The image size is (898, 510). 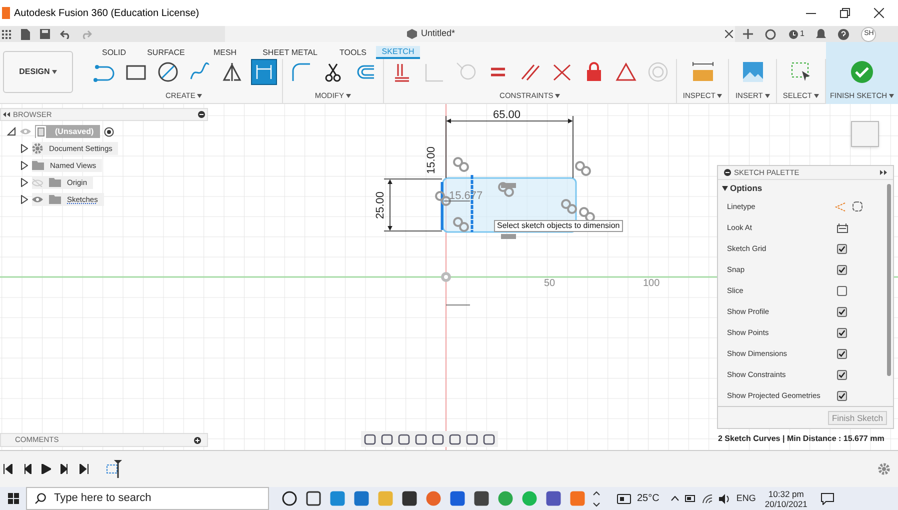 I want to click on restore-icon, so click(x=845, y=13).